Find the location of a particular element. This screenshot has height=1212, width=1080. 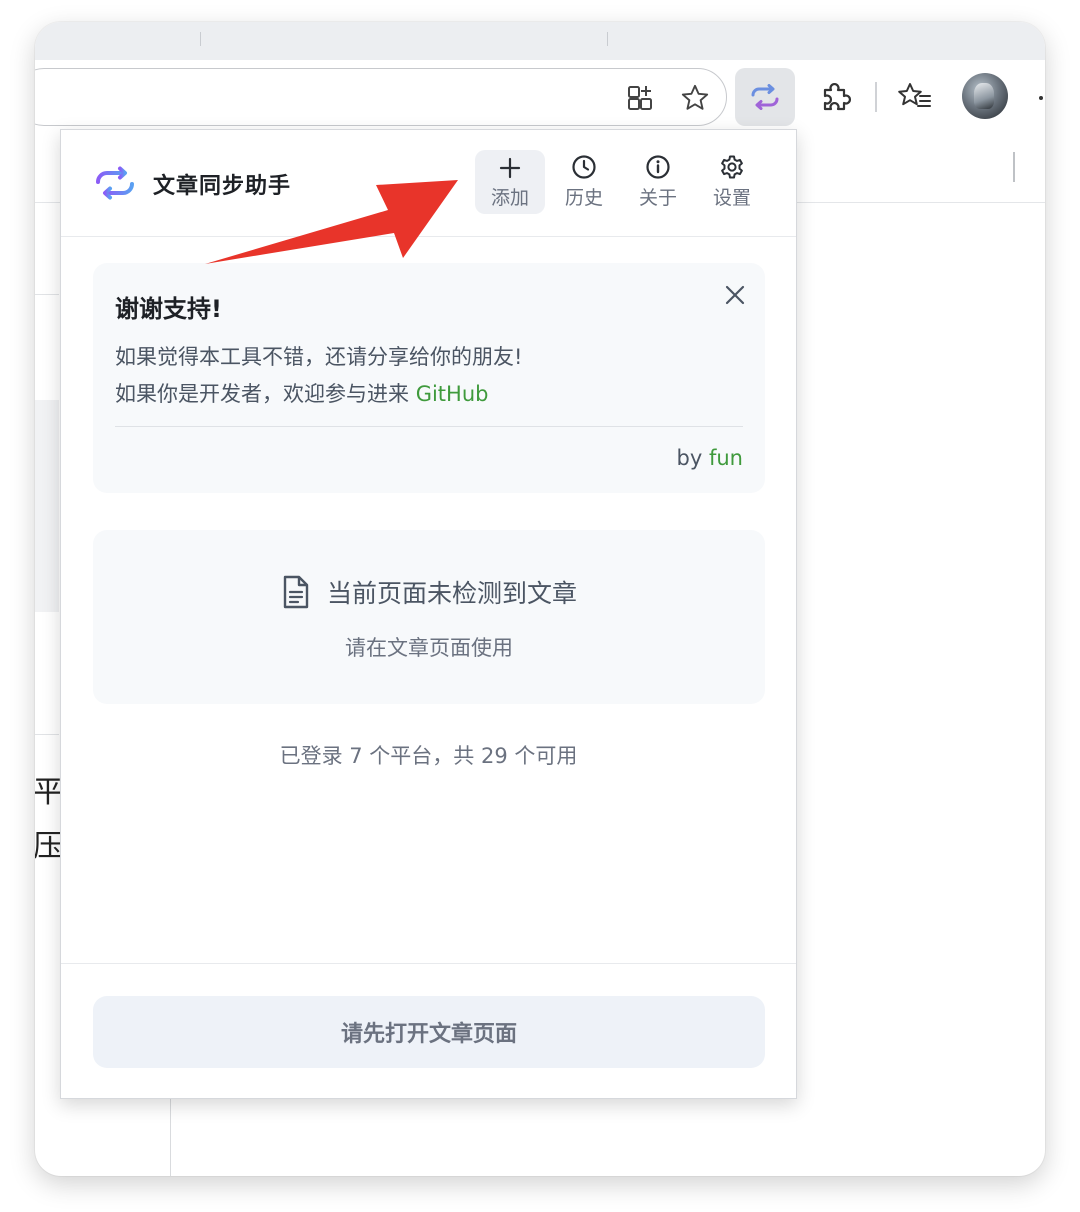

github-link: GitHub is located at coordinates (452, 394).